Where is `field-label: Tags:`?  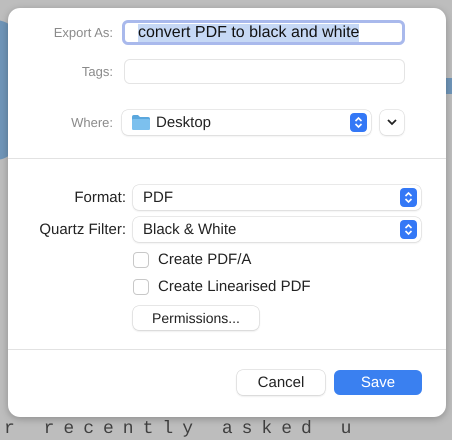
field-label: Tags: is located at coordinates (96, 71).